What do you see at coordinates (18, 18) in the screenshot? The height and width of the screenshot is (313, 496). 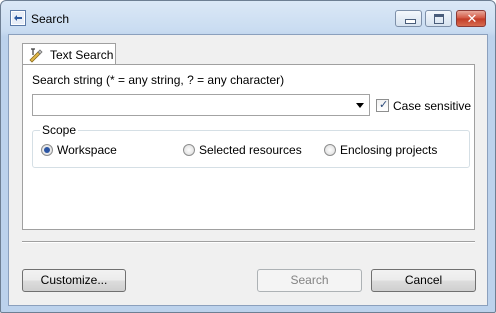 I see `eclipse-app-icon` at bounding box center [18, 18].